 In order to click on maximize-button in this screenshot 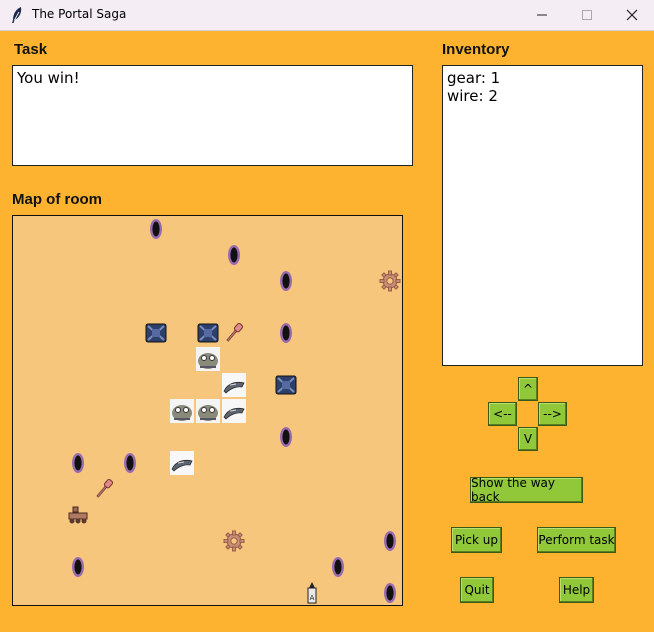, I will do `click(587, 15)`.